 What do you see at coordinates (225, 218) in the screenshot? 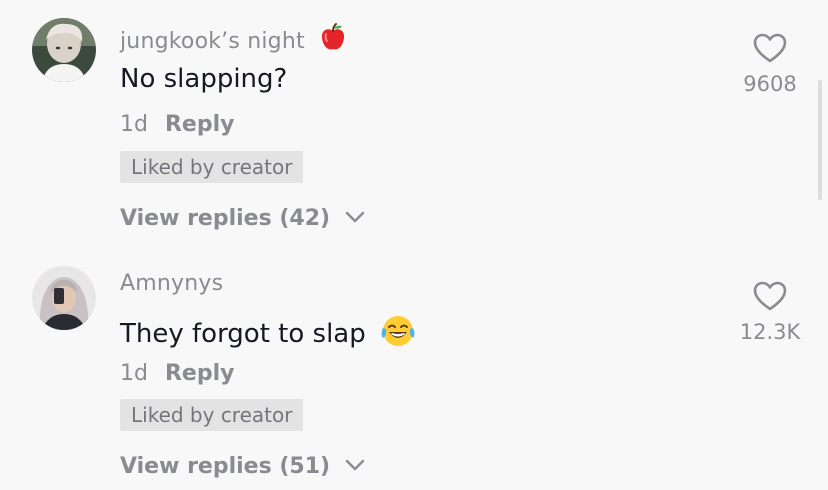
I see `view-replies-label: View replies (42)` at bounding box center [225, 218].